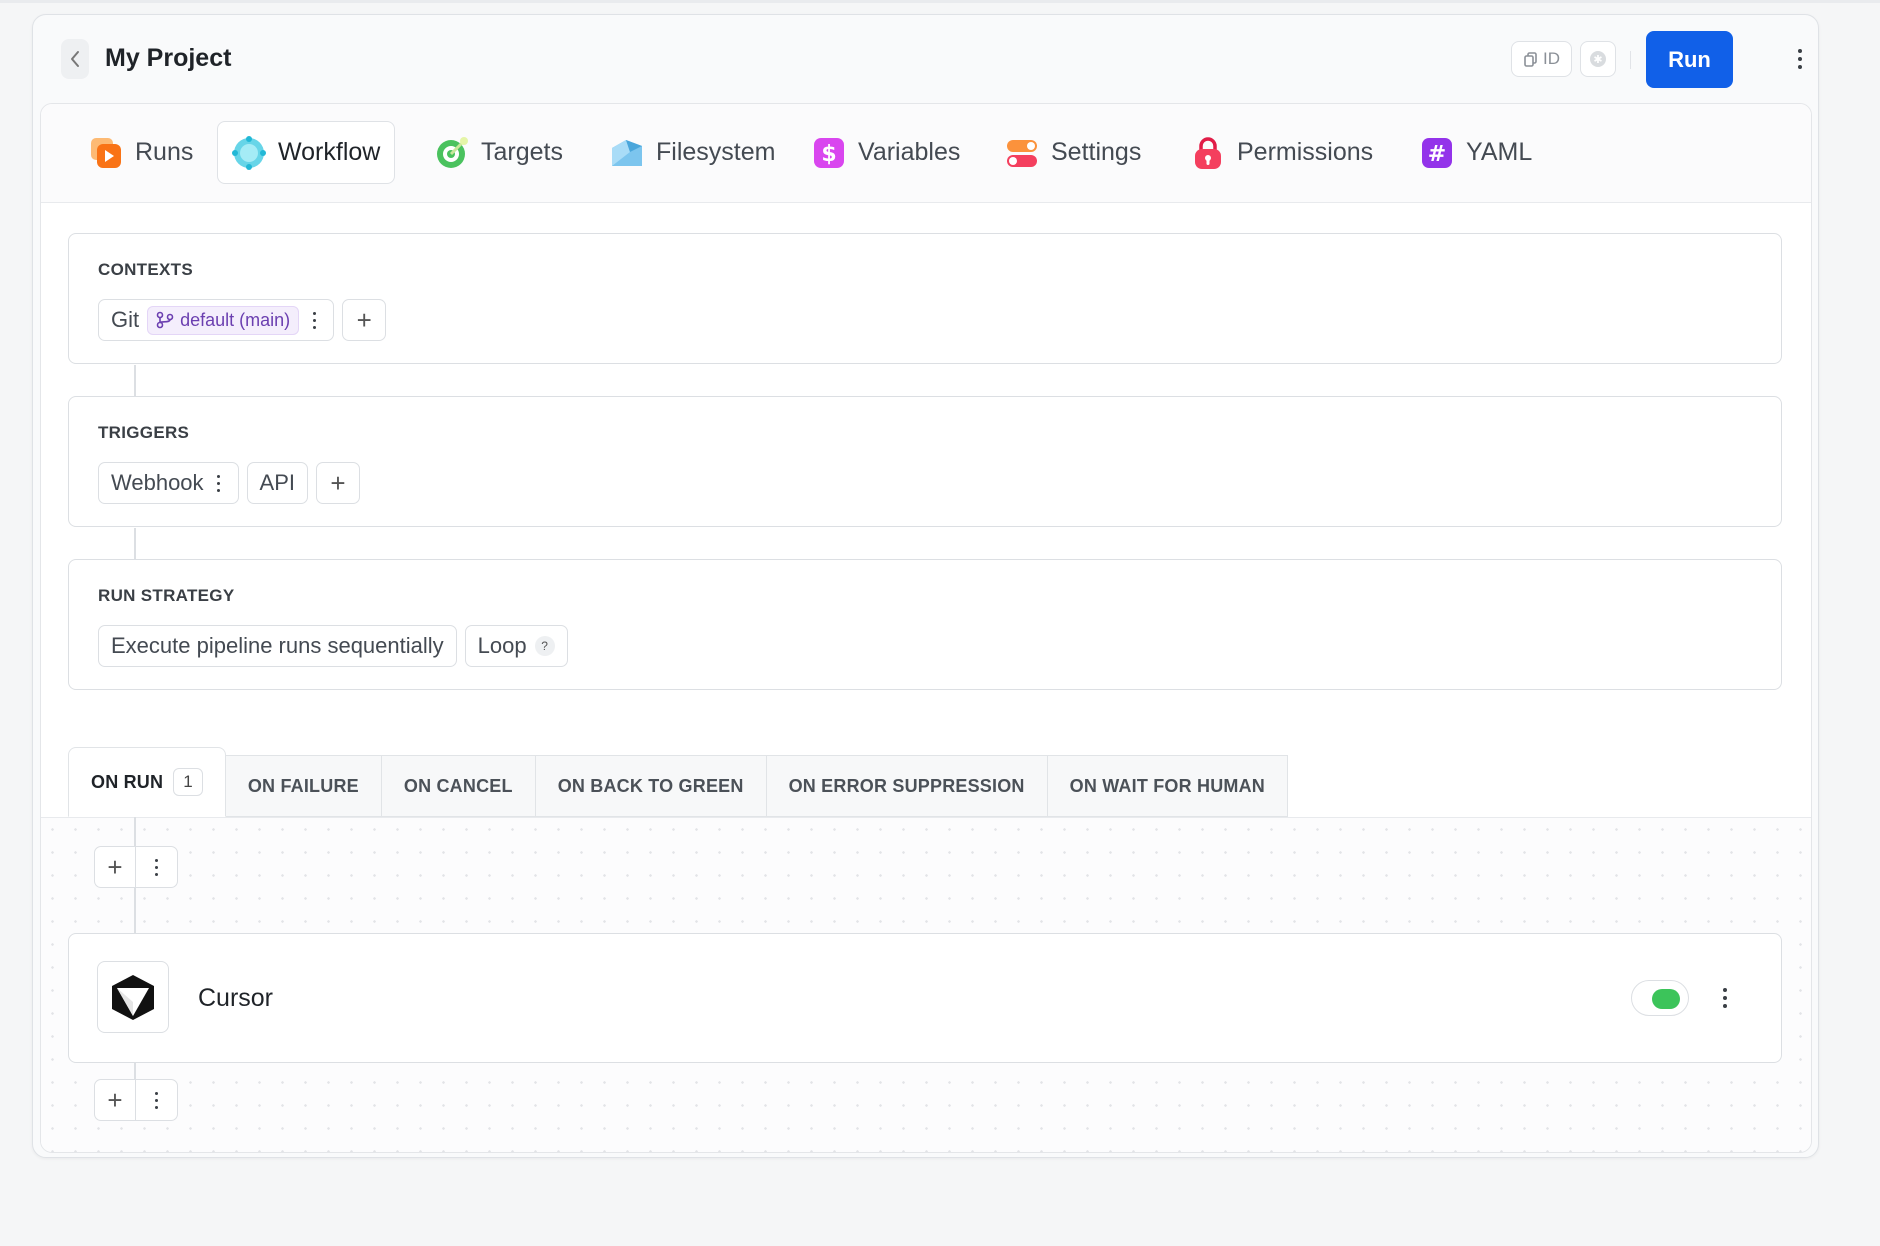  What do you see at coordinates (125, 319) in the screenshot?
I see `chip-label: Git` at bounding box center [125, 319].